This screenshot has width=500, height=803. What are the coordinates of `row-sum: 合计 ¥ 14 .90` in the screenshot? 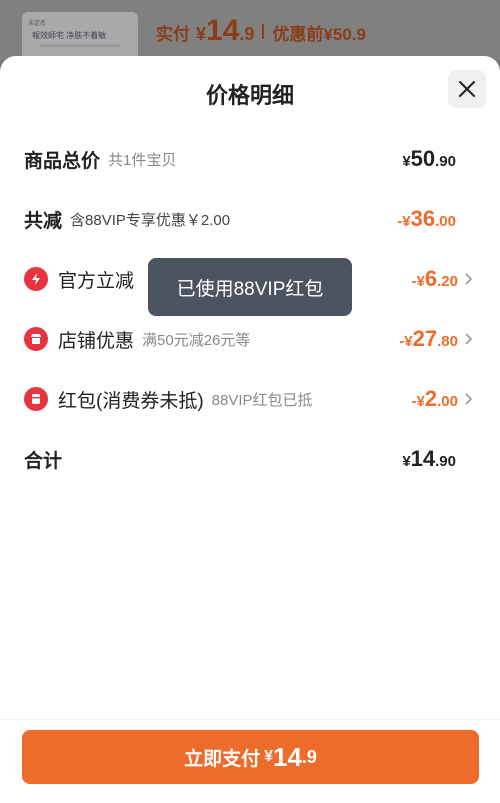 It's located at (249, 459).